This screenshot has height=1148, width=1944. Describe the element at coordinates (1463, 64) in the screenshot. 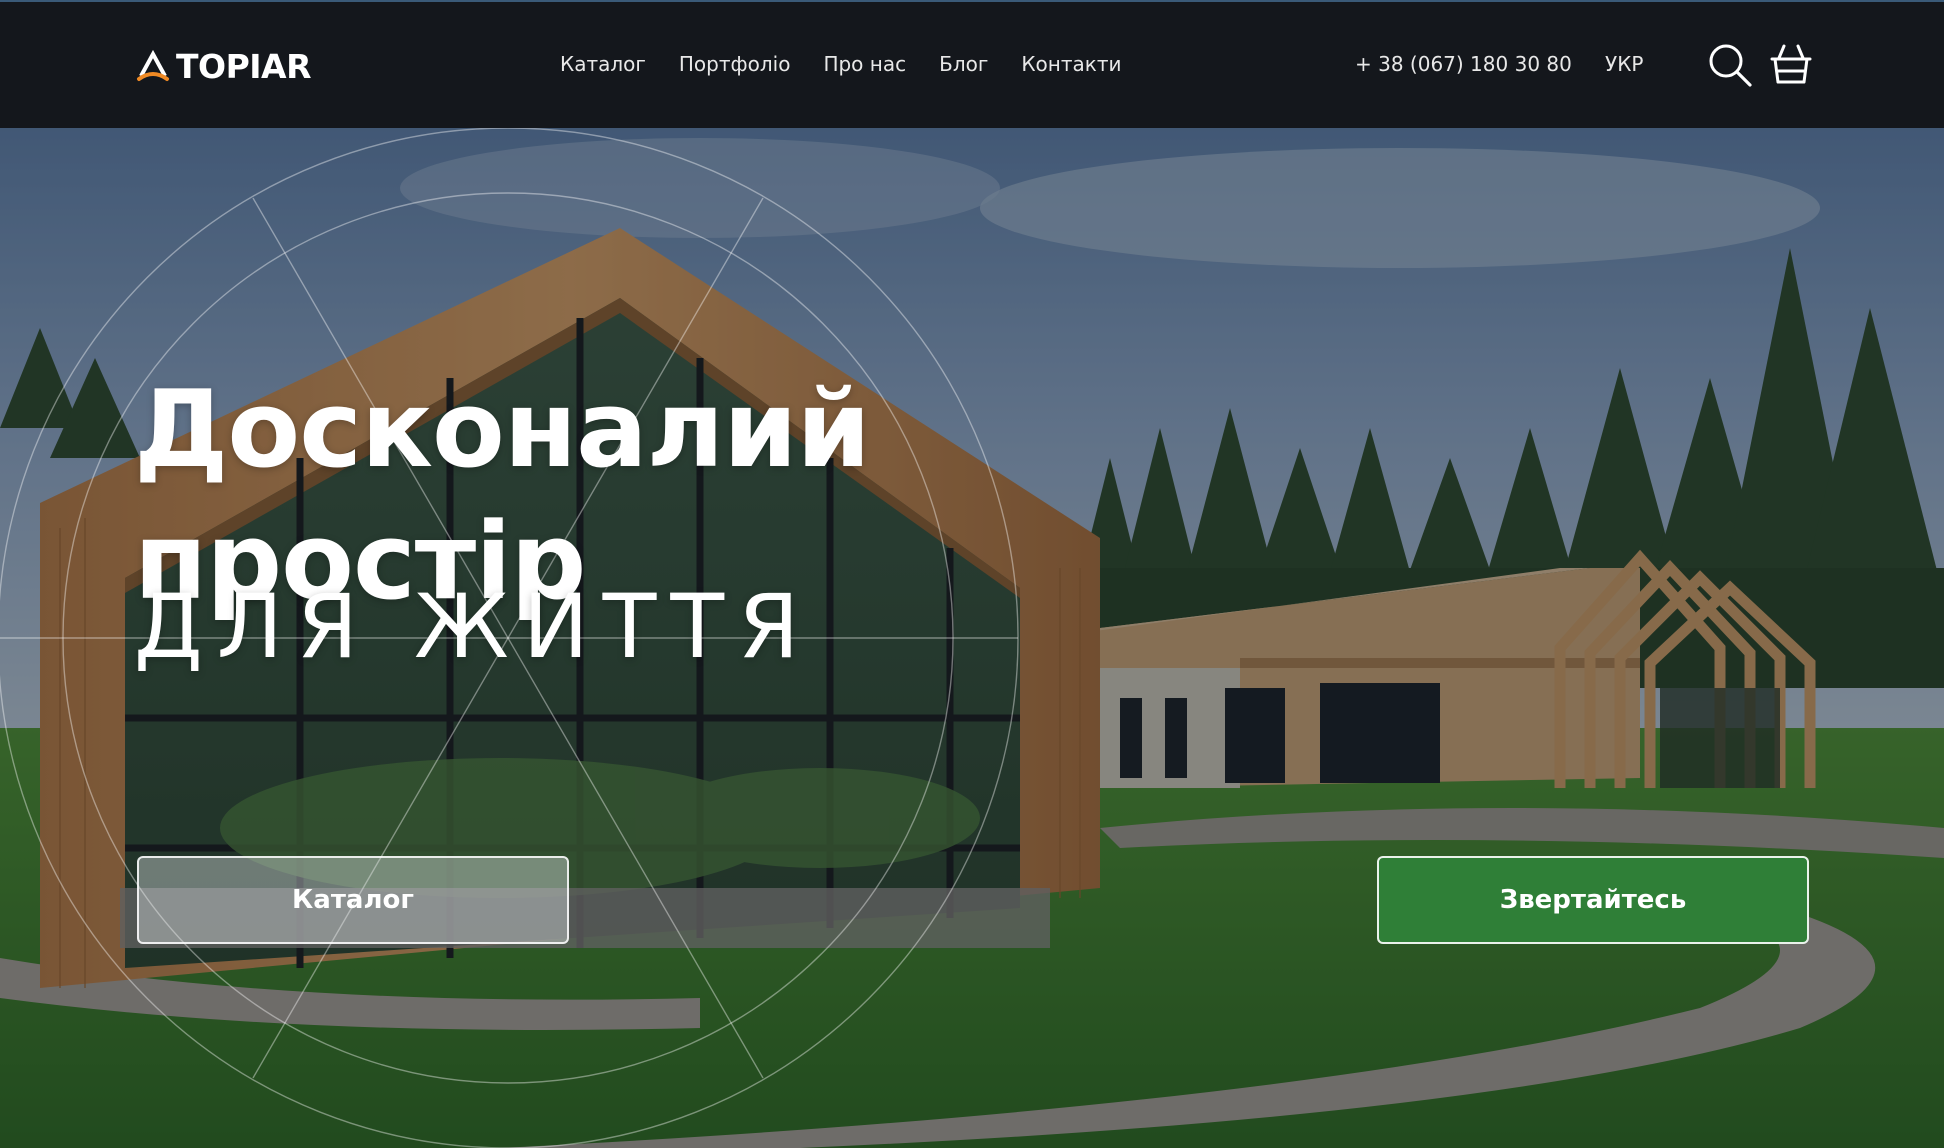

I see `phone-link: + 38 (067) 180 30 80` at that location.